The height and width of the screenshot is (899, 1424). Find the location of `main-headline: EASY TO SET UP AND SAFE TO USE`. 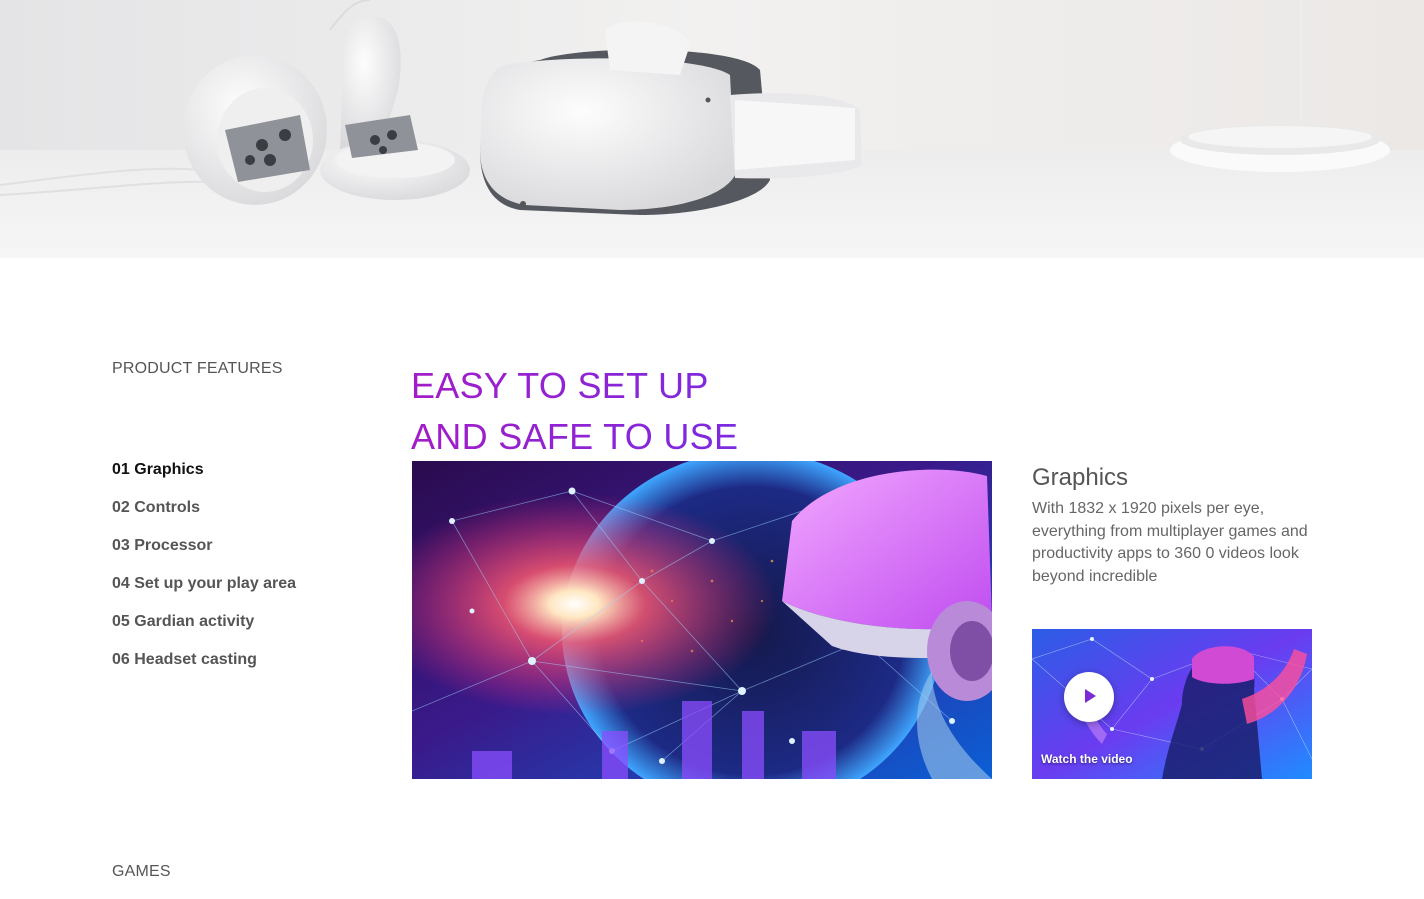

main-headline: EASY TO SET UP AND SAFE TO USE is located at coordinates (574, 411).